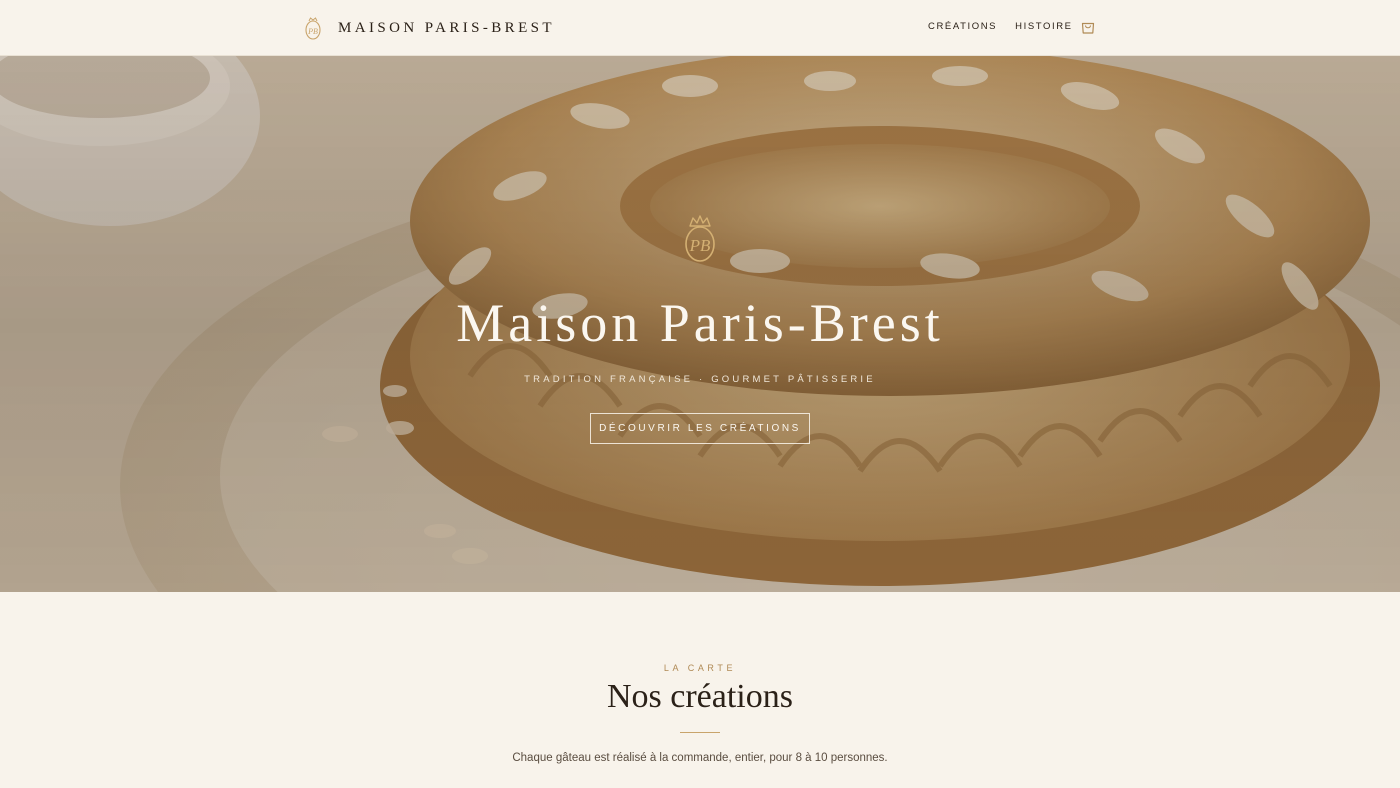 The image size is (1400, 788). Describe the element at coordinates (1000, 26) in the screenshot. I see `main-nav: CRÉATIONS HISTOIRE` at that location.